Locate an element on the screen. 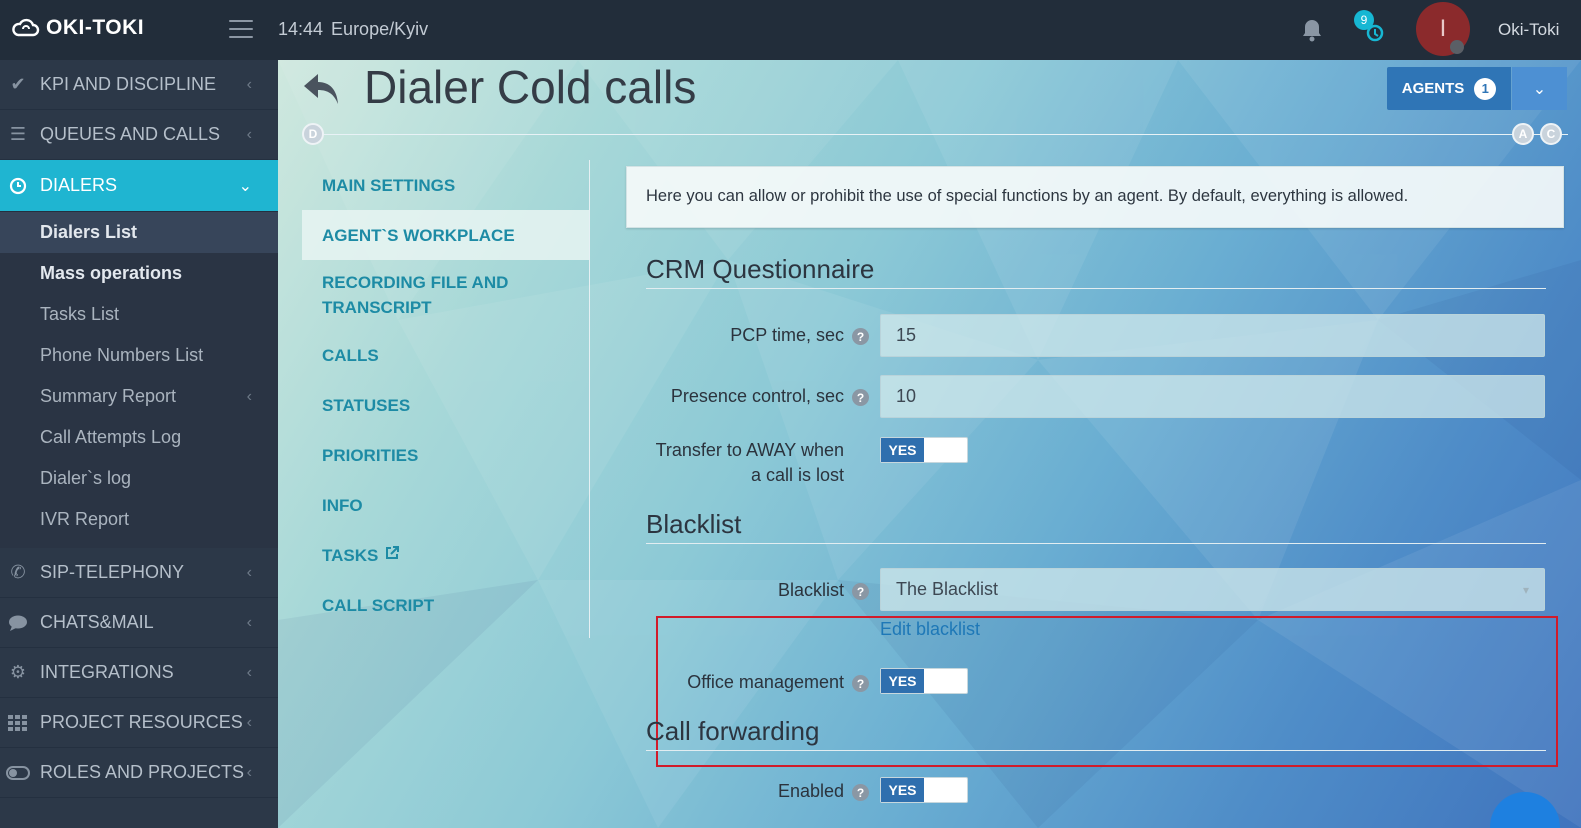  tab-main-settings: MAIN SETTINGS is located at coordinates (445, 185).